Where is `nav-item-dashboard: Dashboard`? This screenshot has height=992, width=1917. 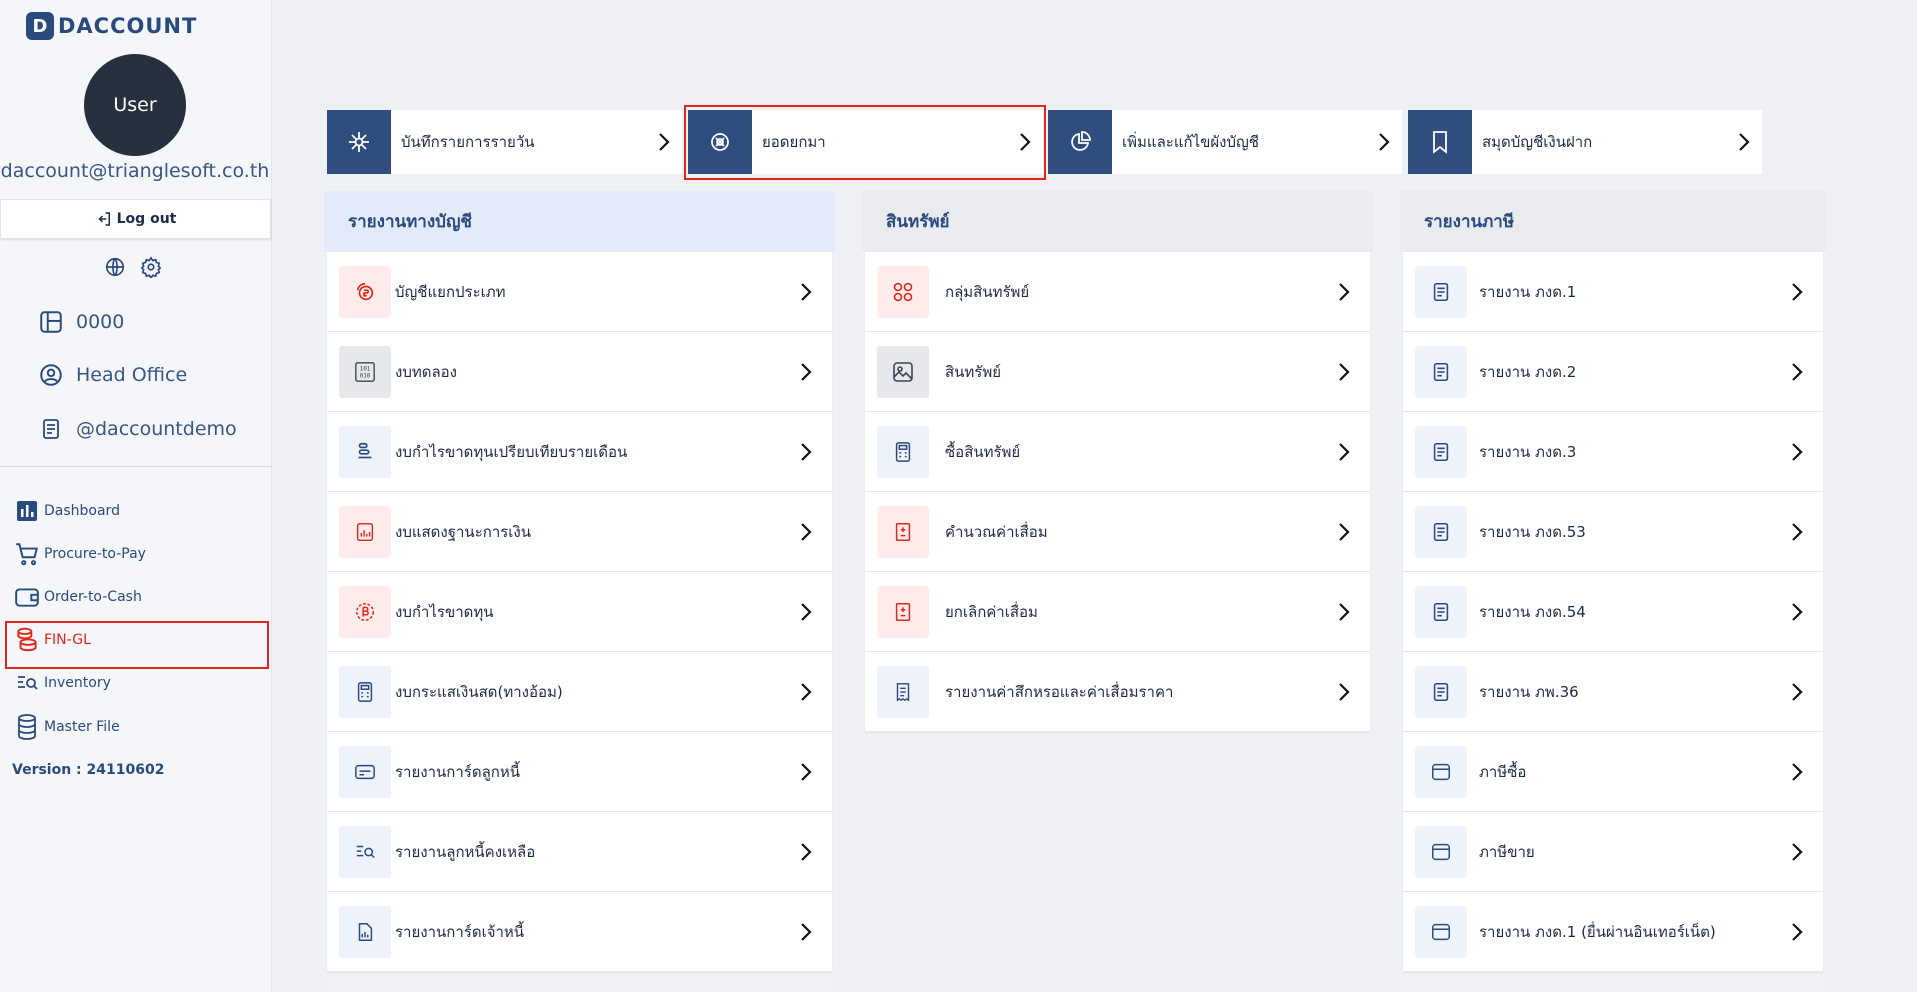
nav-item-dashboard: Dashboard is located at coordinates (138, 511).